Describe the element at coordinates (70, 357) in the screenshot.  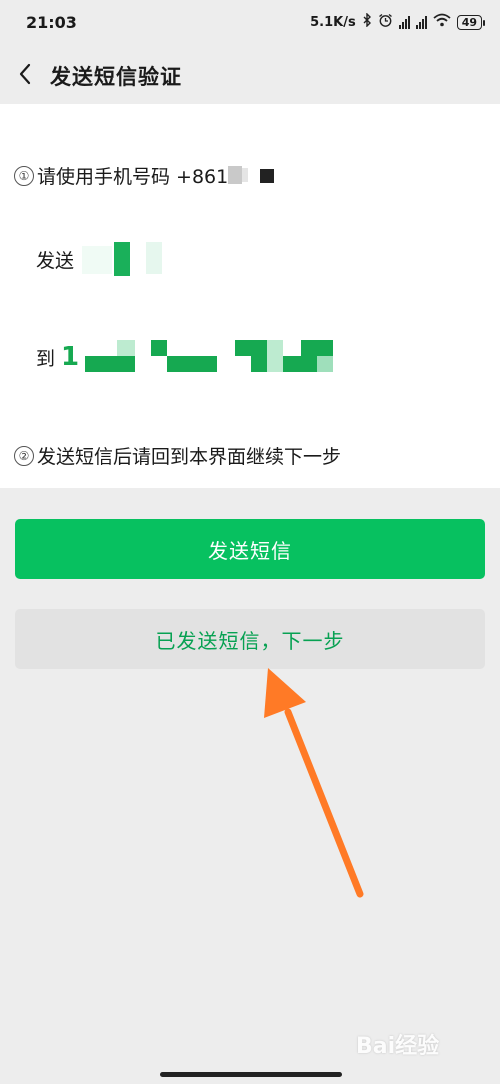
I see `recipient-prefix: 1` at that location.